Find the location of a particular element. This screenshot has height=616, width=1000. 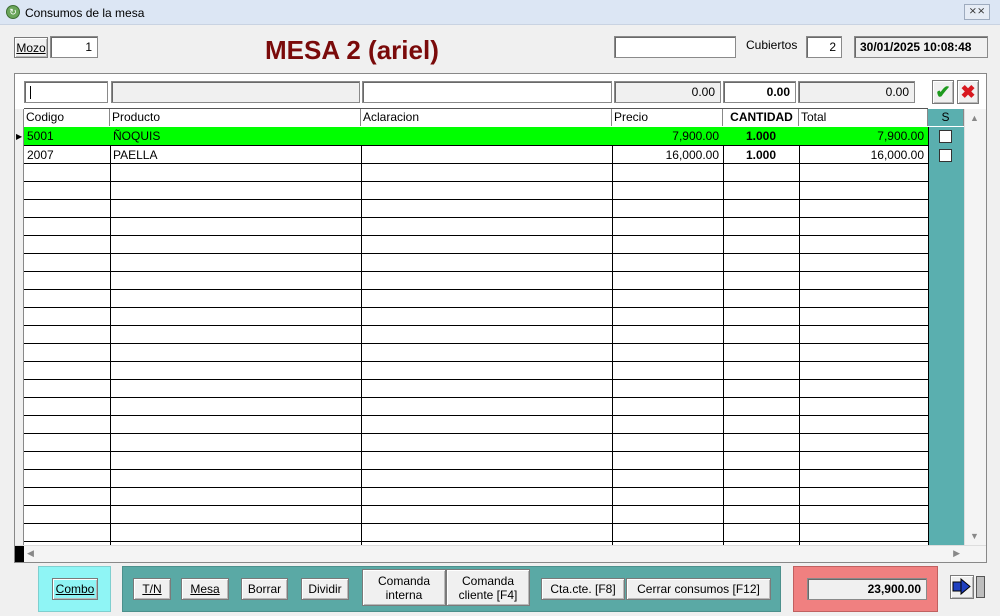

col-header-total: Total is located at coordinates (863, 117).